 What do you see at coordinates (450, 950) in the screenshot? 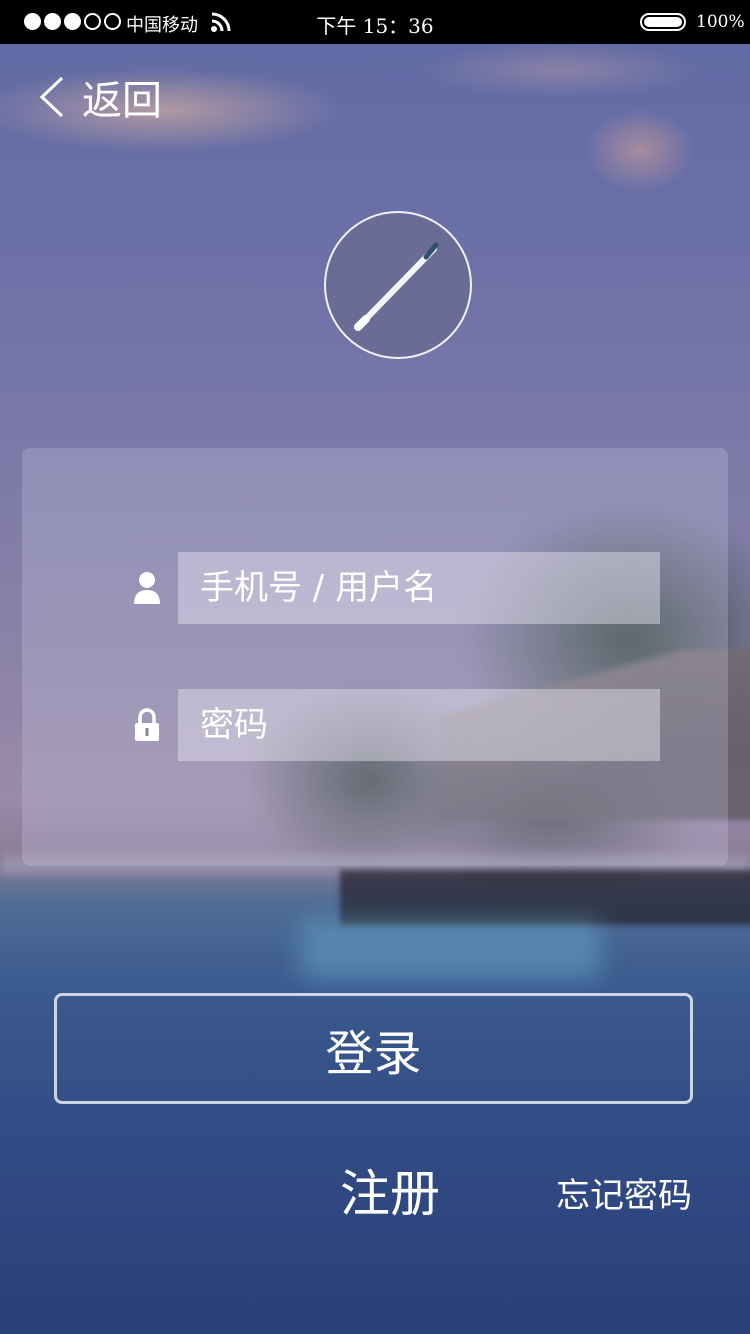
I see `background-water-glow` at bounding box center [450, 950].